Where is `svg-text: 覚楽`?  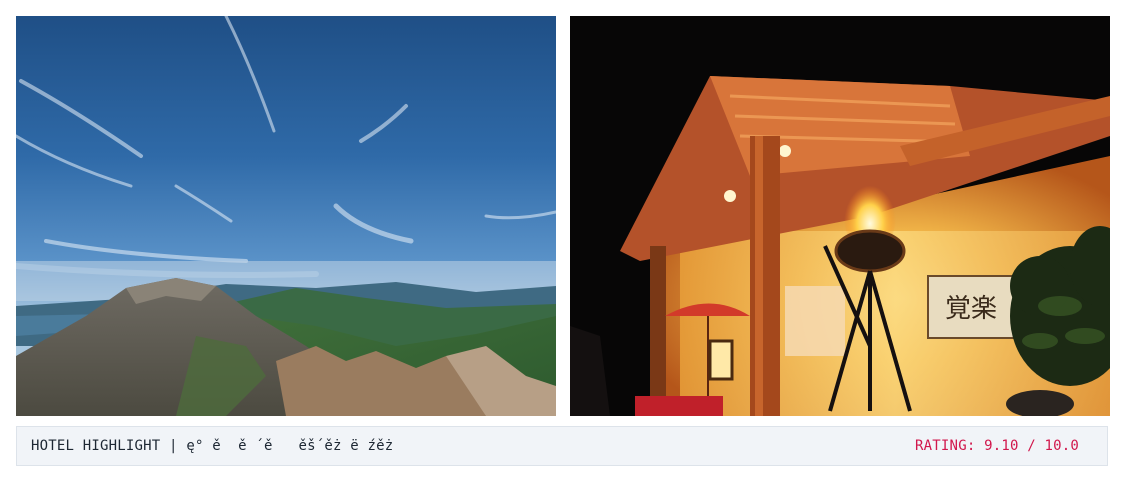 svg-text: 覚楽 is located at coordinates (971, 309).